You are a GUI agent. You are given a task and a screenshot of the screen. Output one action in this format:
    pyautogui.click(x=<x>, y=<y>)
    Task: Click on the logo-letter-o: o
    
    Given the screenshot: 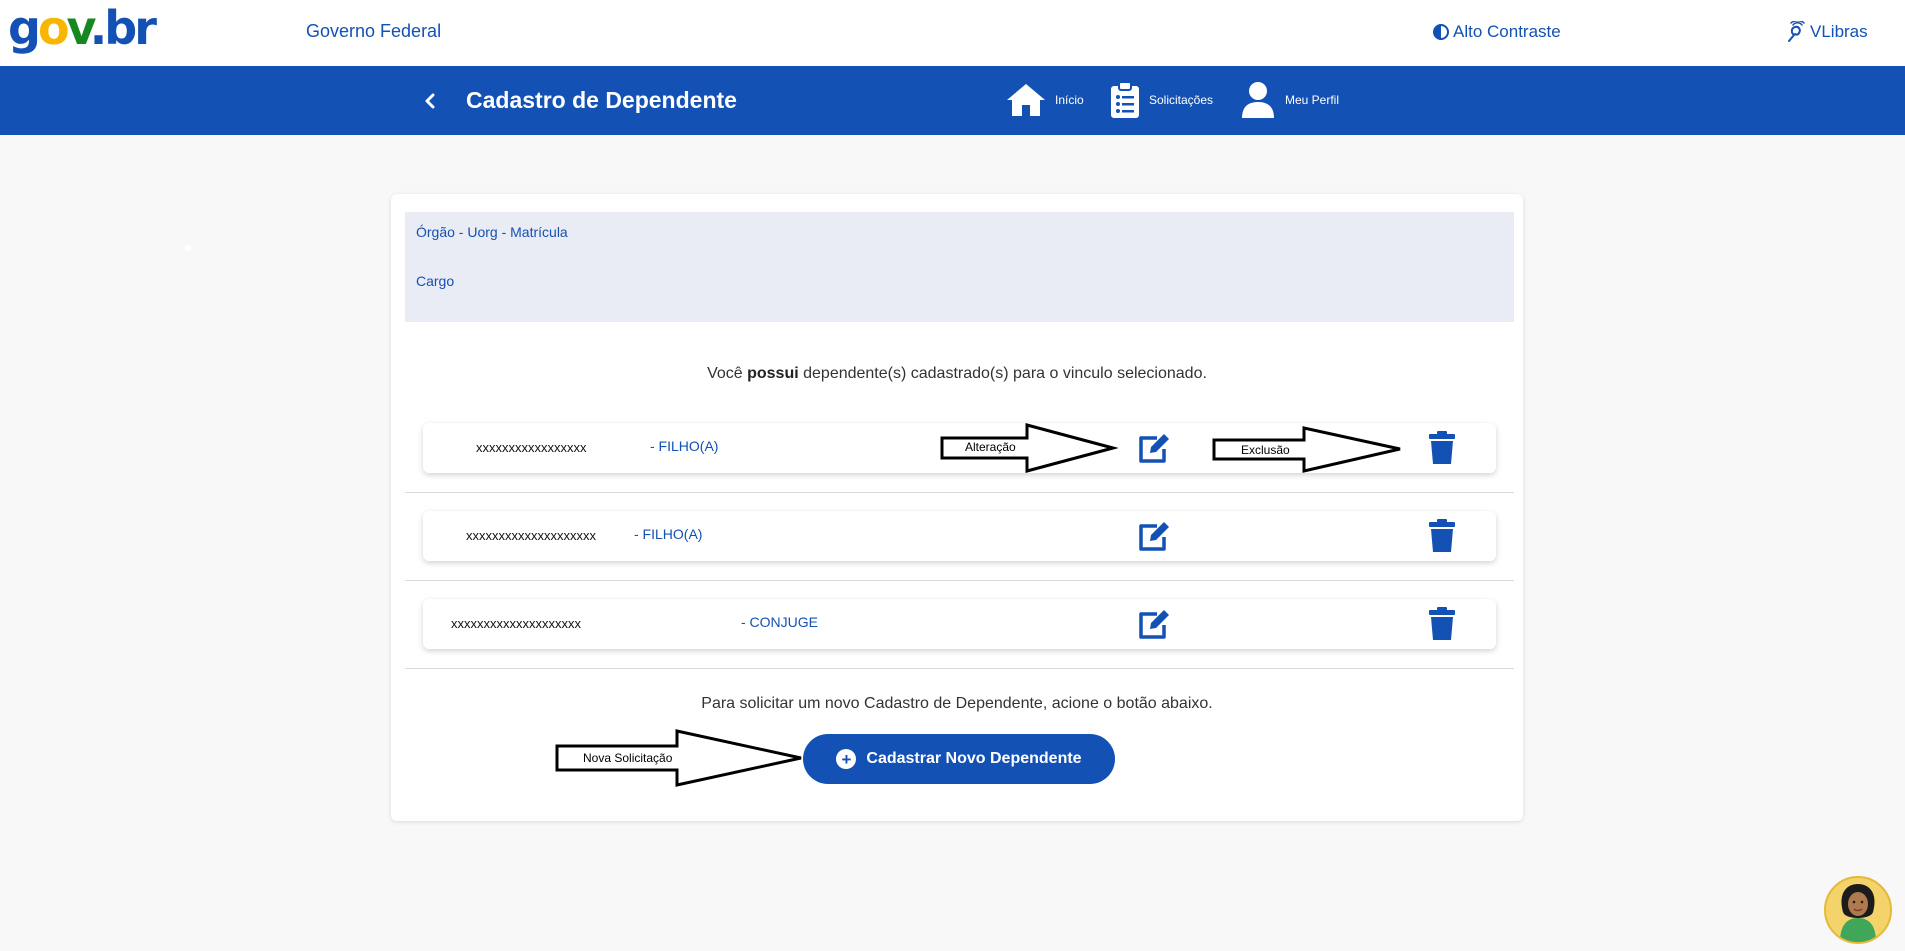 What is the action you would take?
    pyautogui.click(x=53, y=28)
    